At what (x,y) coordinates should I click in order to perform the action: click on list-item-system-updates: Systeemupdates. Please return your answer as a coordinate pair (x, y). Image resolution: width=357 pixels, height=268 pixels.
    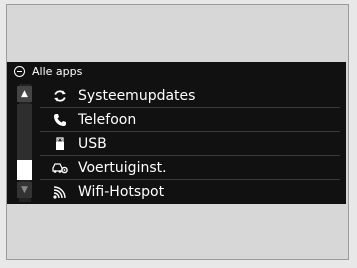
    Looking at the image, I should click on (190, 96).